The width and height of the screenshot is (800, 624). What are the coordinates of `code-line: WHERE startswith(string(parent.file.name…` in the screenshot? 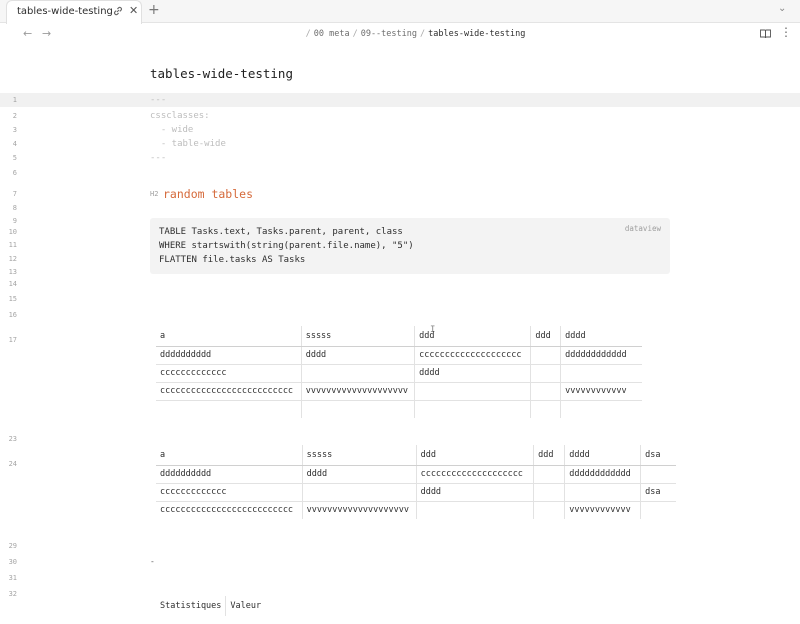 It's located at (286, 246).